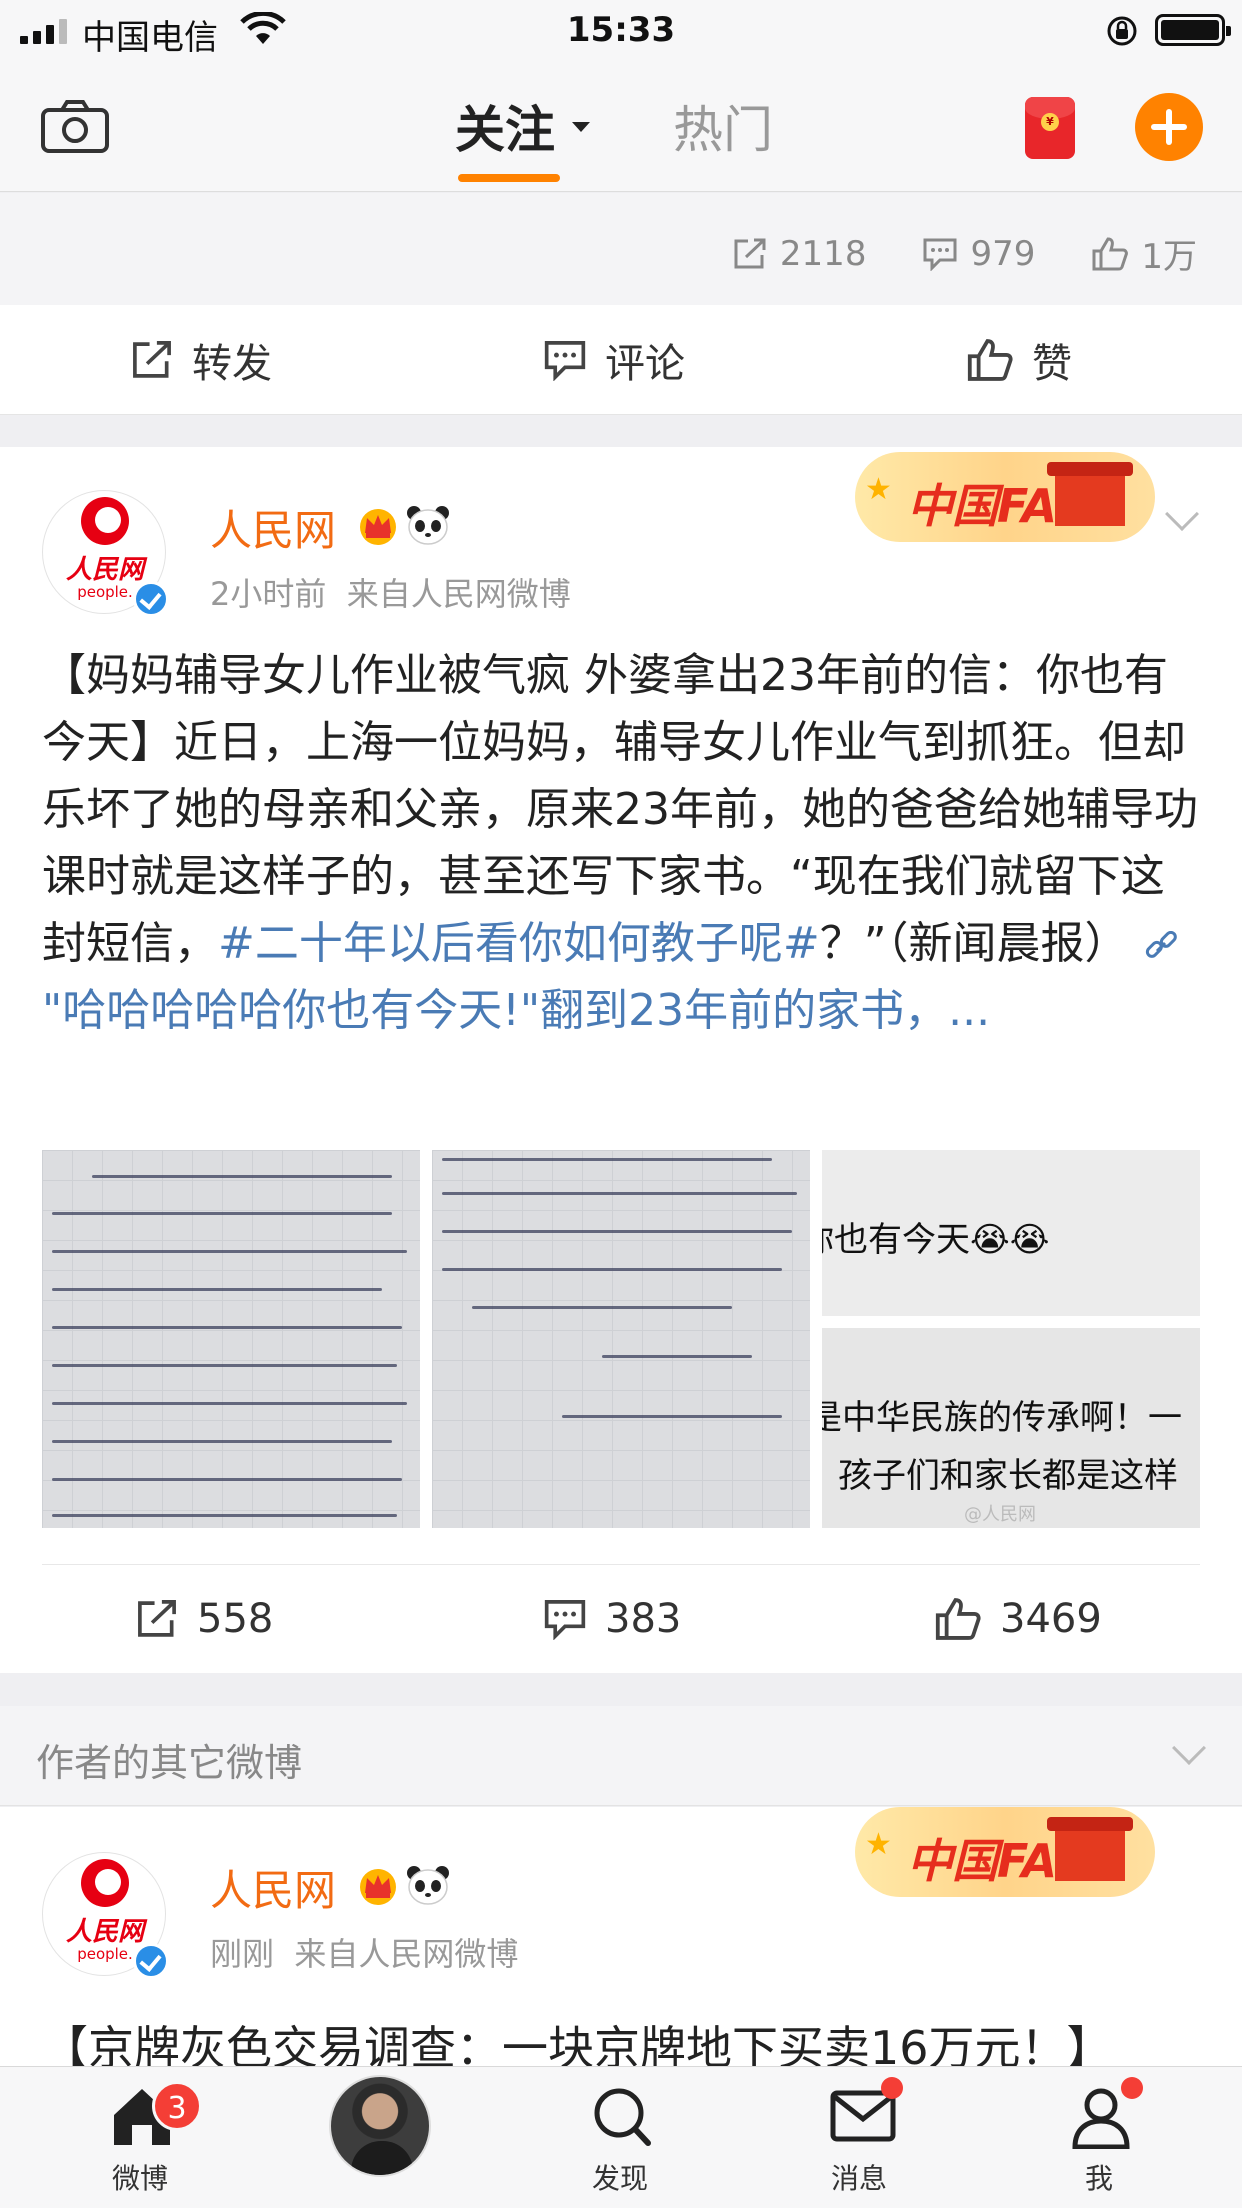  Describe the element at coordinates (1011, 1233) in the screenshot. I see `post-image-caption-1: 你也有今天😭😭` at that location.